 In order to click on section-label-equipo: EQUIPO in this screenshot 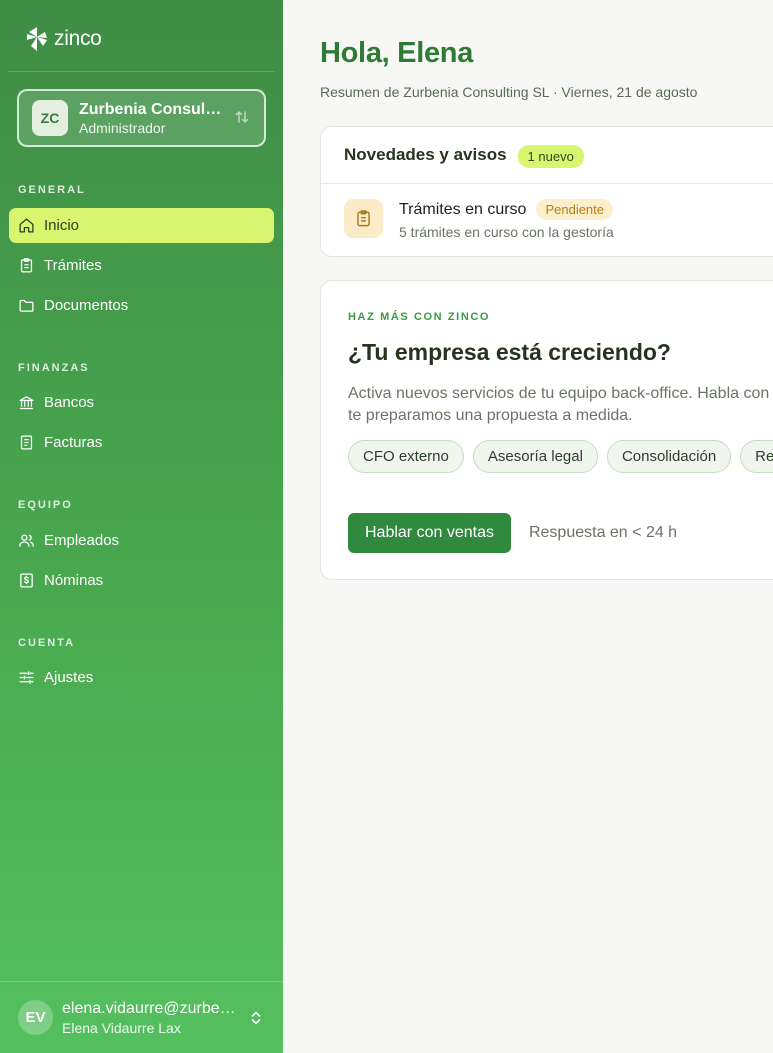, I will do `click(45, 505)`.